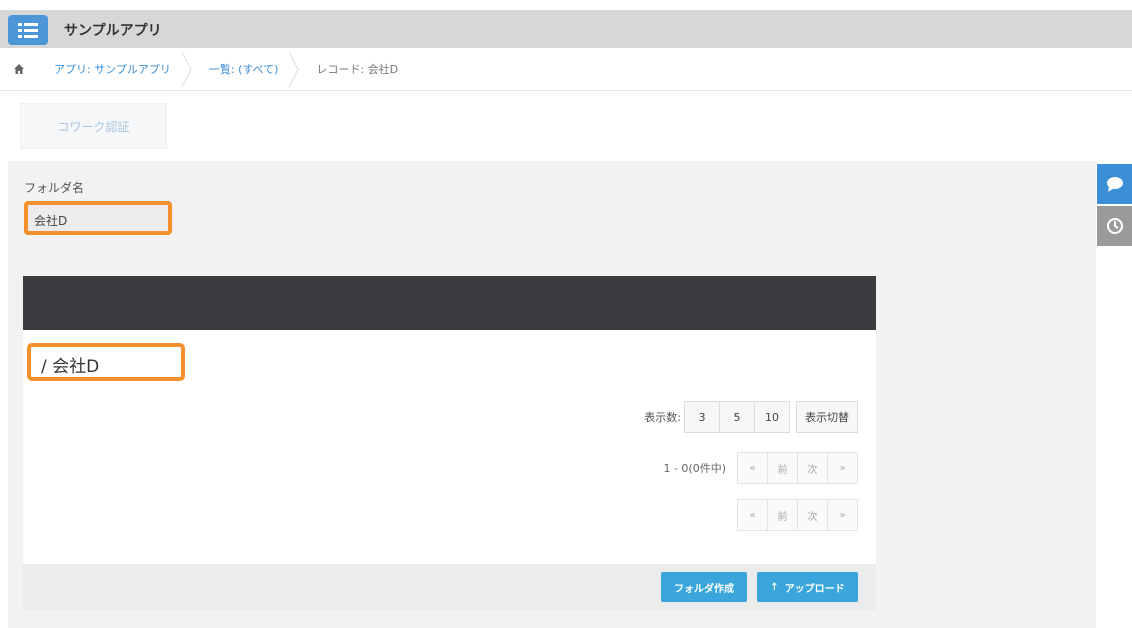 Image resolution: width=1132 pixels, height=628 pixels. What do you see at coordinates (566, 69) in the screenshot?
I see `breadcrumb: アプリ: サンプルアプリ 一覧: (すべて) レコード: 会社D` at bounding box center [566, 69].